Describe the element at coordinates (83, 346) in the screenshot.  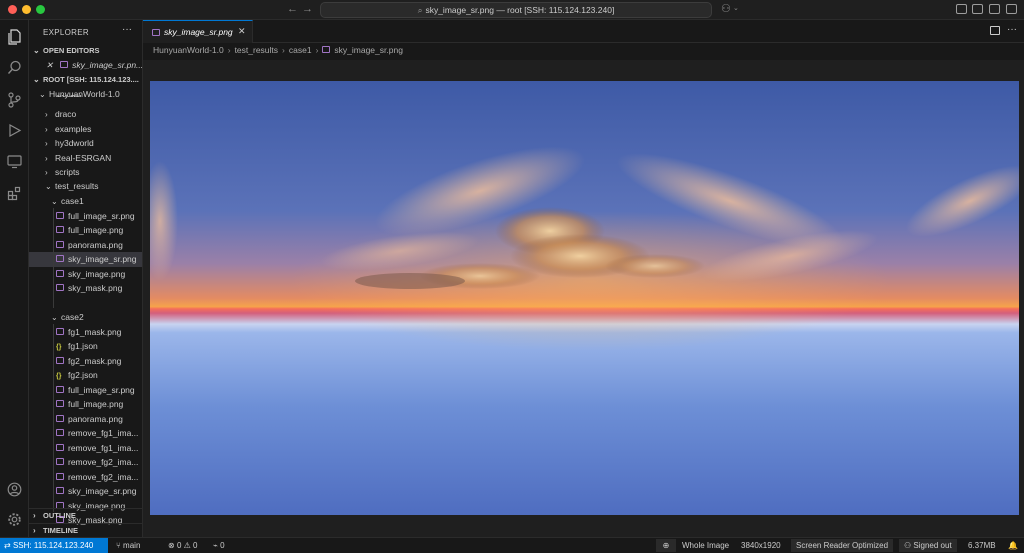
I see `tree-item-label: fg1.json` at that location.